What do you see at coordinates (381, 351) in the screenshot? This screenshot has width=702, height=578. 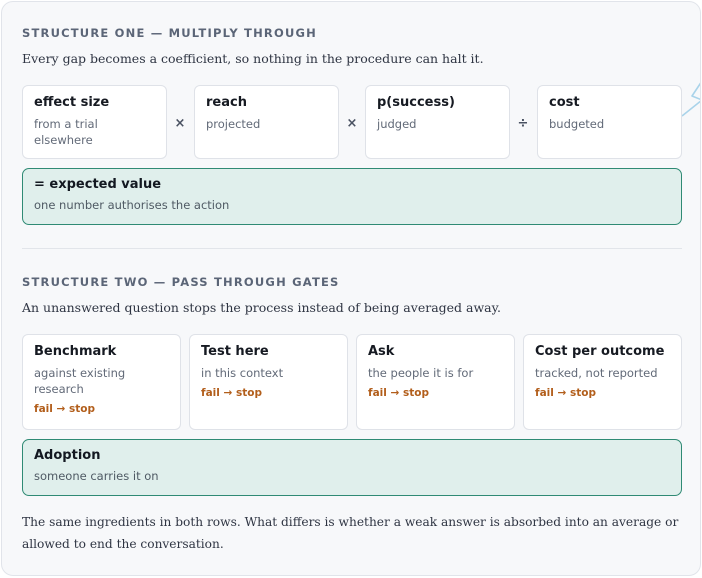 I see `gate-title: Ask` at bounding box center [381, 351].